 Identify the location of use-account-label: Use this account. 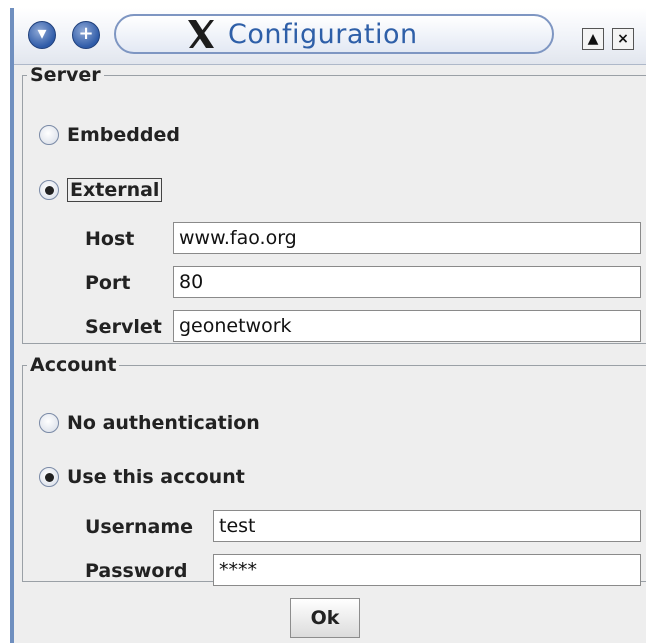
(156, 477).